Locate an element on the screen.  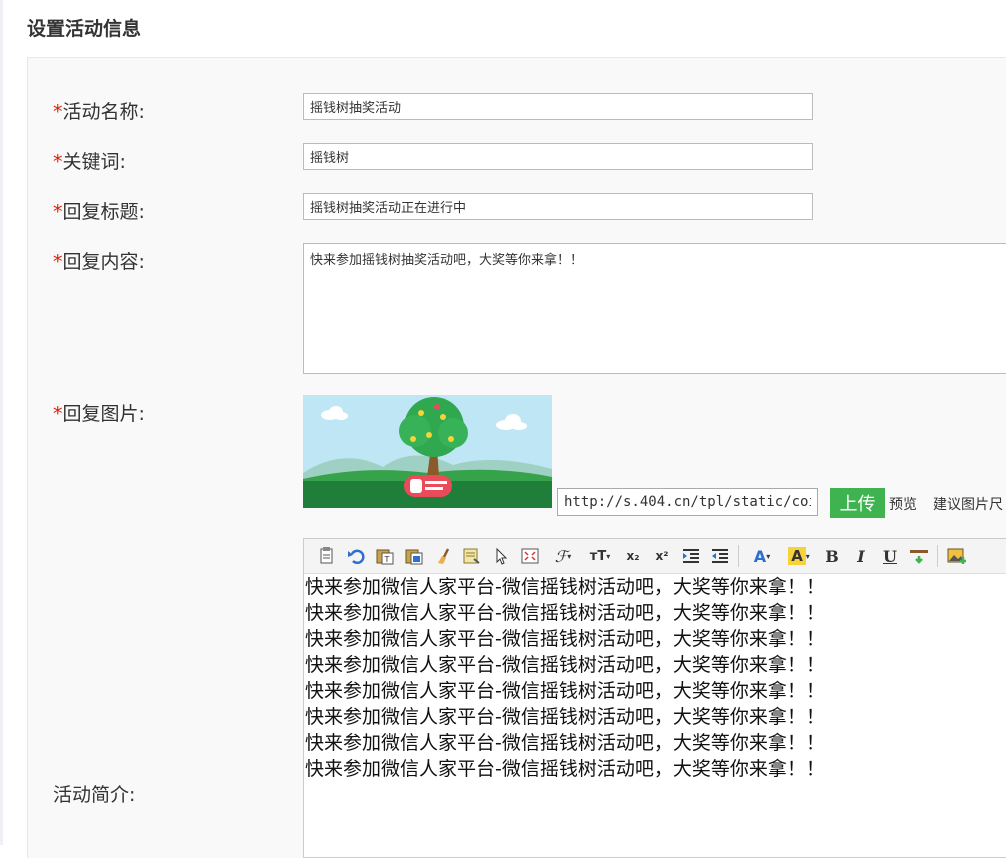
reply-content-label: *回复内容: is located at coordinates (99, 262).